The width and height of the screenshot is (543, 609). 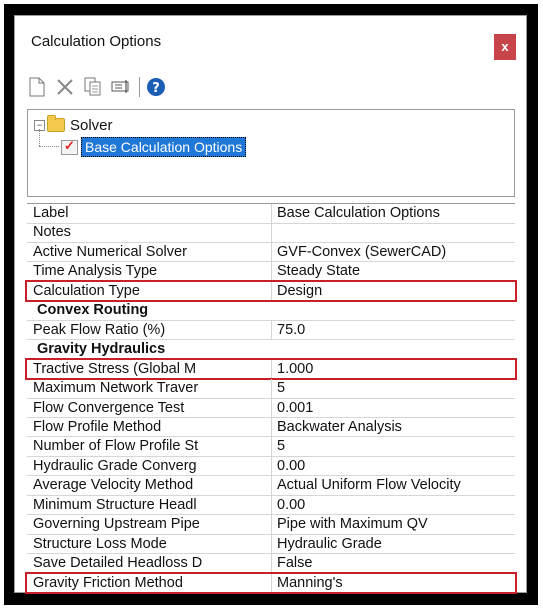 I want to click on property-value: Actual Uniform Flow Velocity, so click(x=369, y=485).